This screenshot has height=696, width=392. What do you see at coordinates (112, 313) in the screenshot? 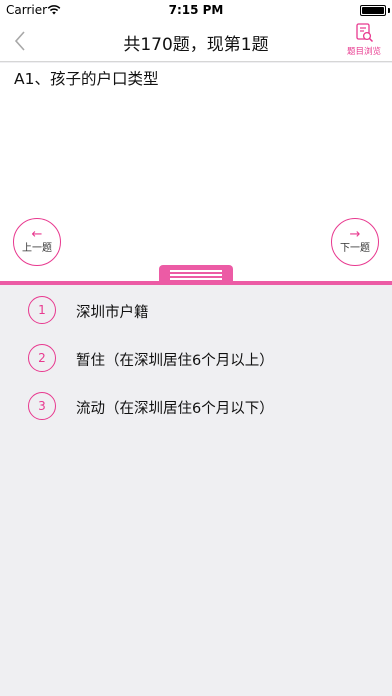
I see `option-text: 深圳市户籍` at bounding box center [112, 313].